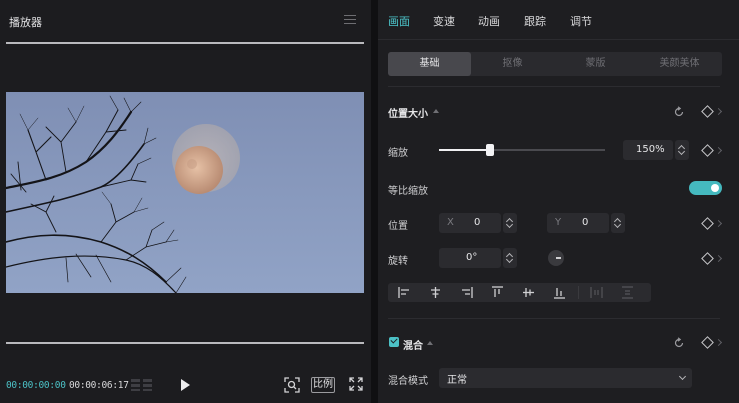  What do you see at coordinates (535, 21) in the screenshot?
I see `tab-tracking: 跟踪` at bounding box center [535, 21].